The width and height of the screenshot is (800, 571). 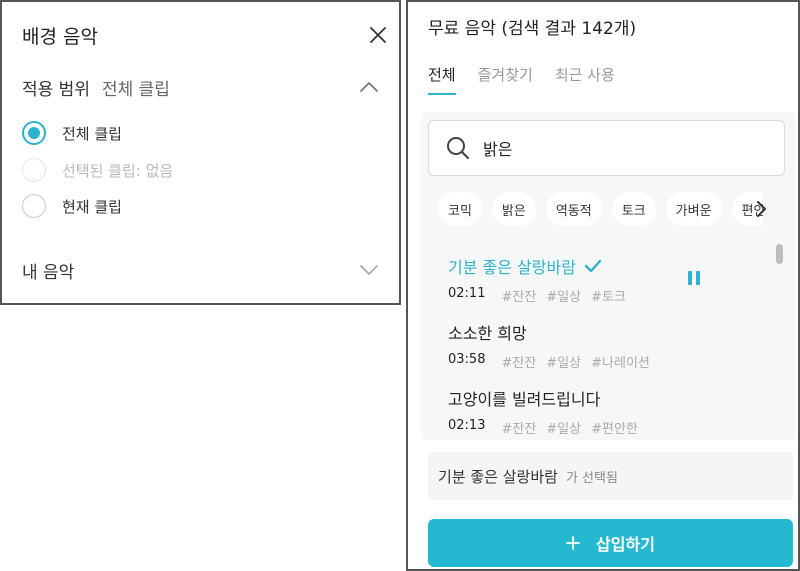 What do you see at coordinates (369, 270) in the screenshot?
I see `chevron-down-icon` at bounding box center [369, 270].